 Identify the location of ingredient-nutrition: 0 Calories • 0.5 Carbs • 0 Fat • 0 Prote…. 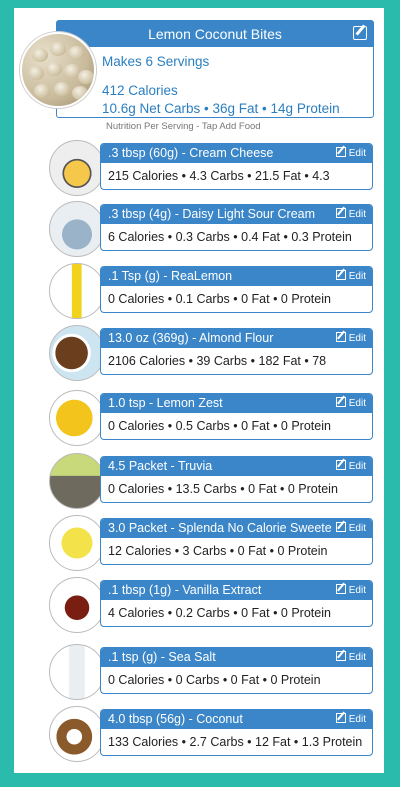
(219, 426).